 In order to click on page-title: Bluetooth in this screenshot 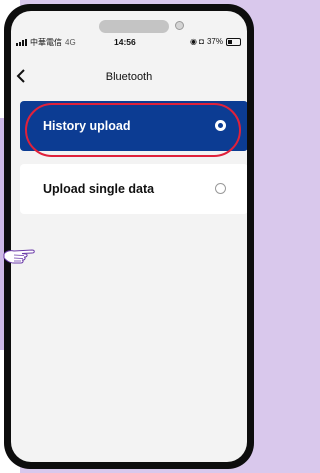, I will do `click(129, 77)`.